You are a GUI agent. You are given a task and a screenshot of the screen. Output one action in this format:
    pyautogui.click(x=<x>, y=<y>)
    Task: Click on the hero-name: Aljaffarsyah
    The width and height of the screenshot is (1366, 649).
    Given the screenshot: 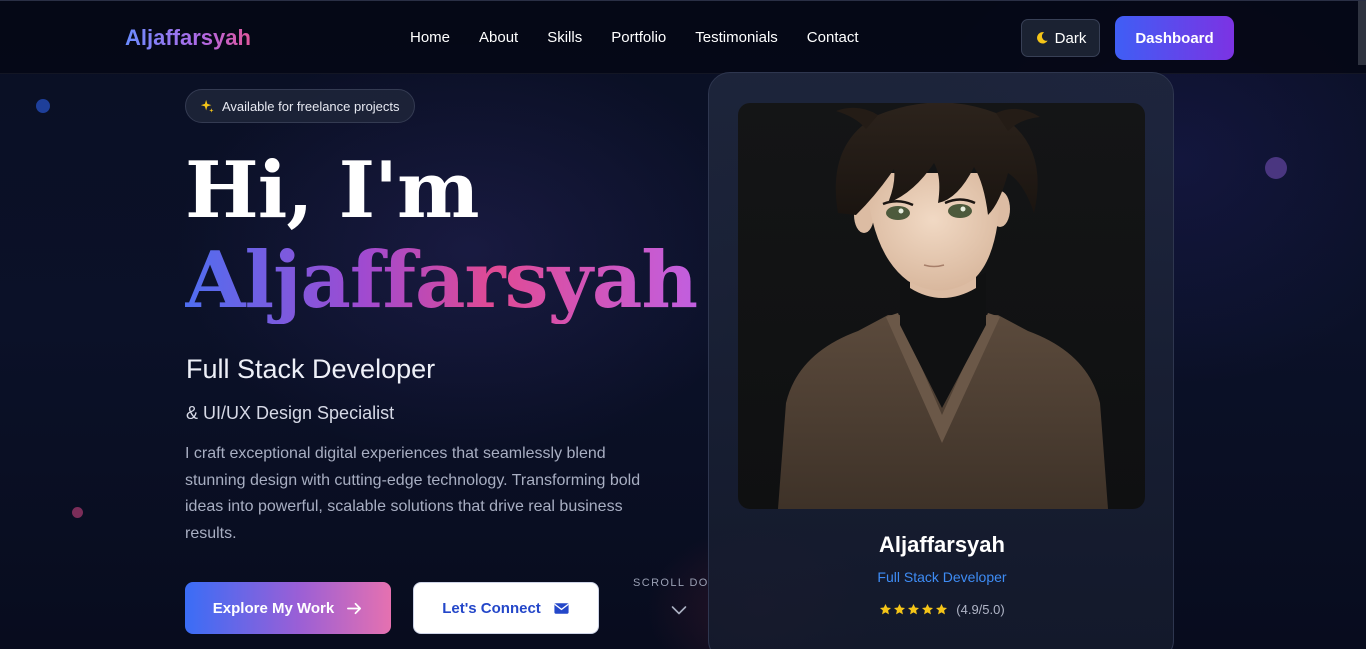 What is the action you would take?
    pyautogui.click(x=441, y=280)
    